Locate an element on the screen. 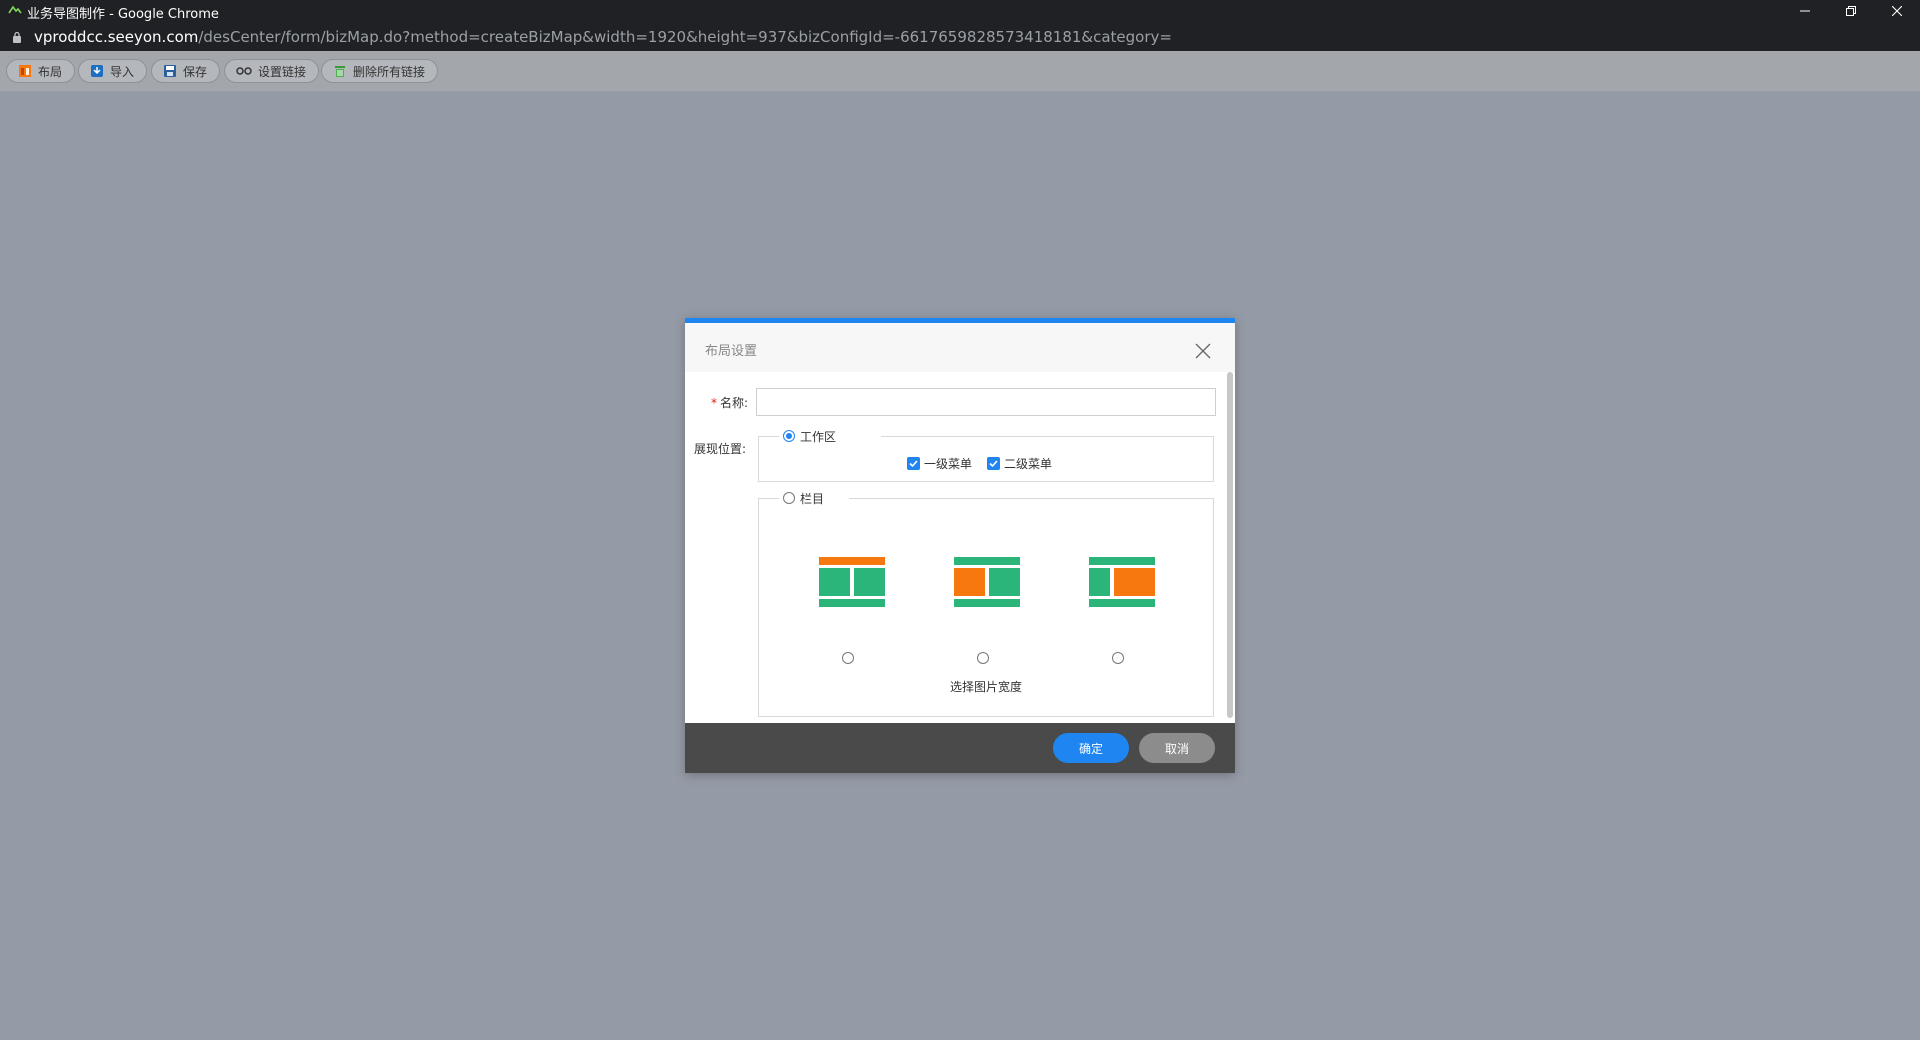 Image resolution: width=1920 pixels, height=1040 pixels. second-level-menu-checkbox-item: 二级菜单 is located at coordinates (1019, 463).